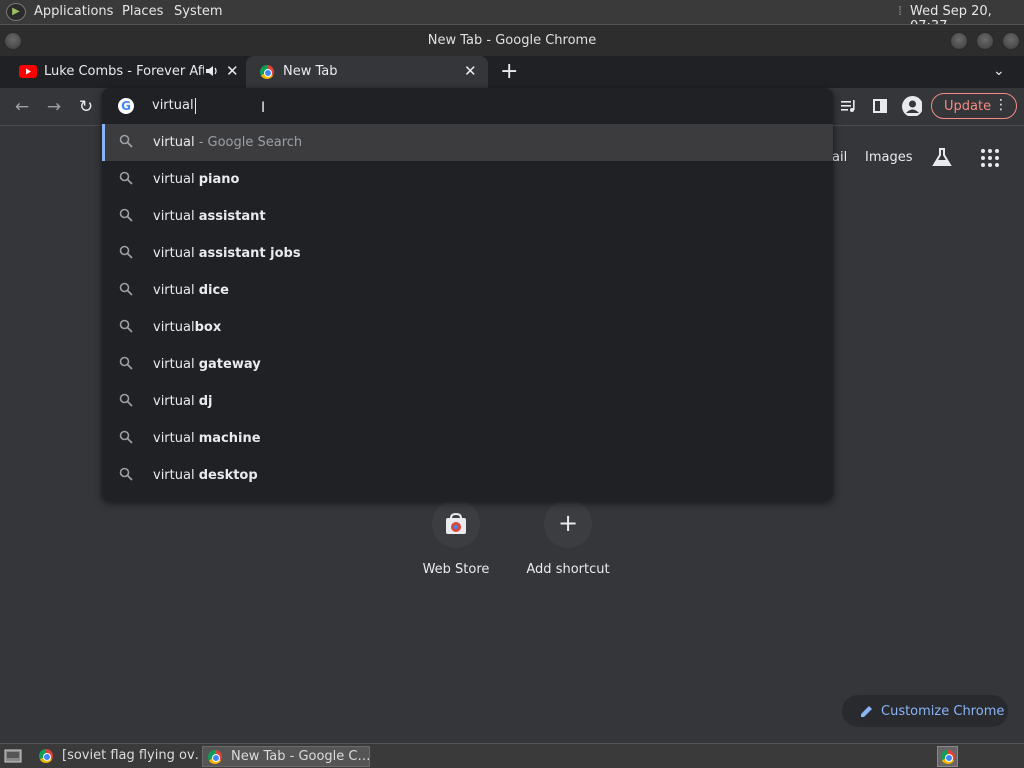  I want to click on omnibox-suggestion: virtual assistant jobs, so click(467, 253).